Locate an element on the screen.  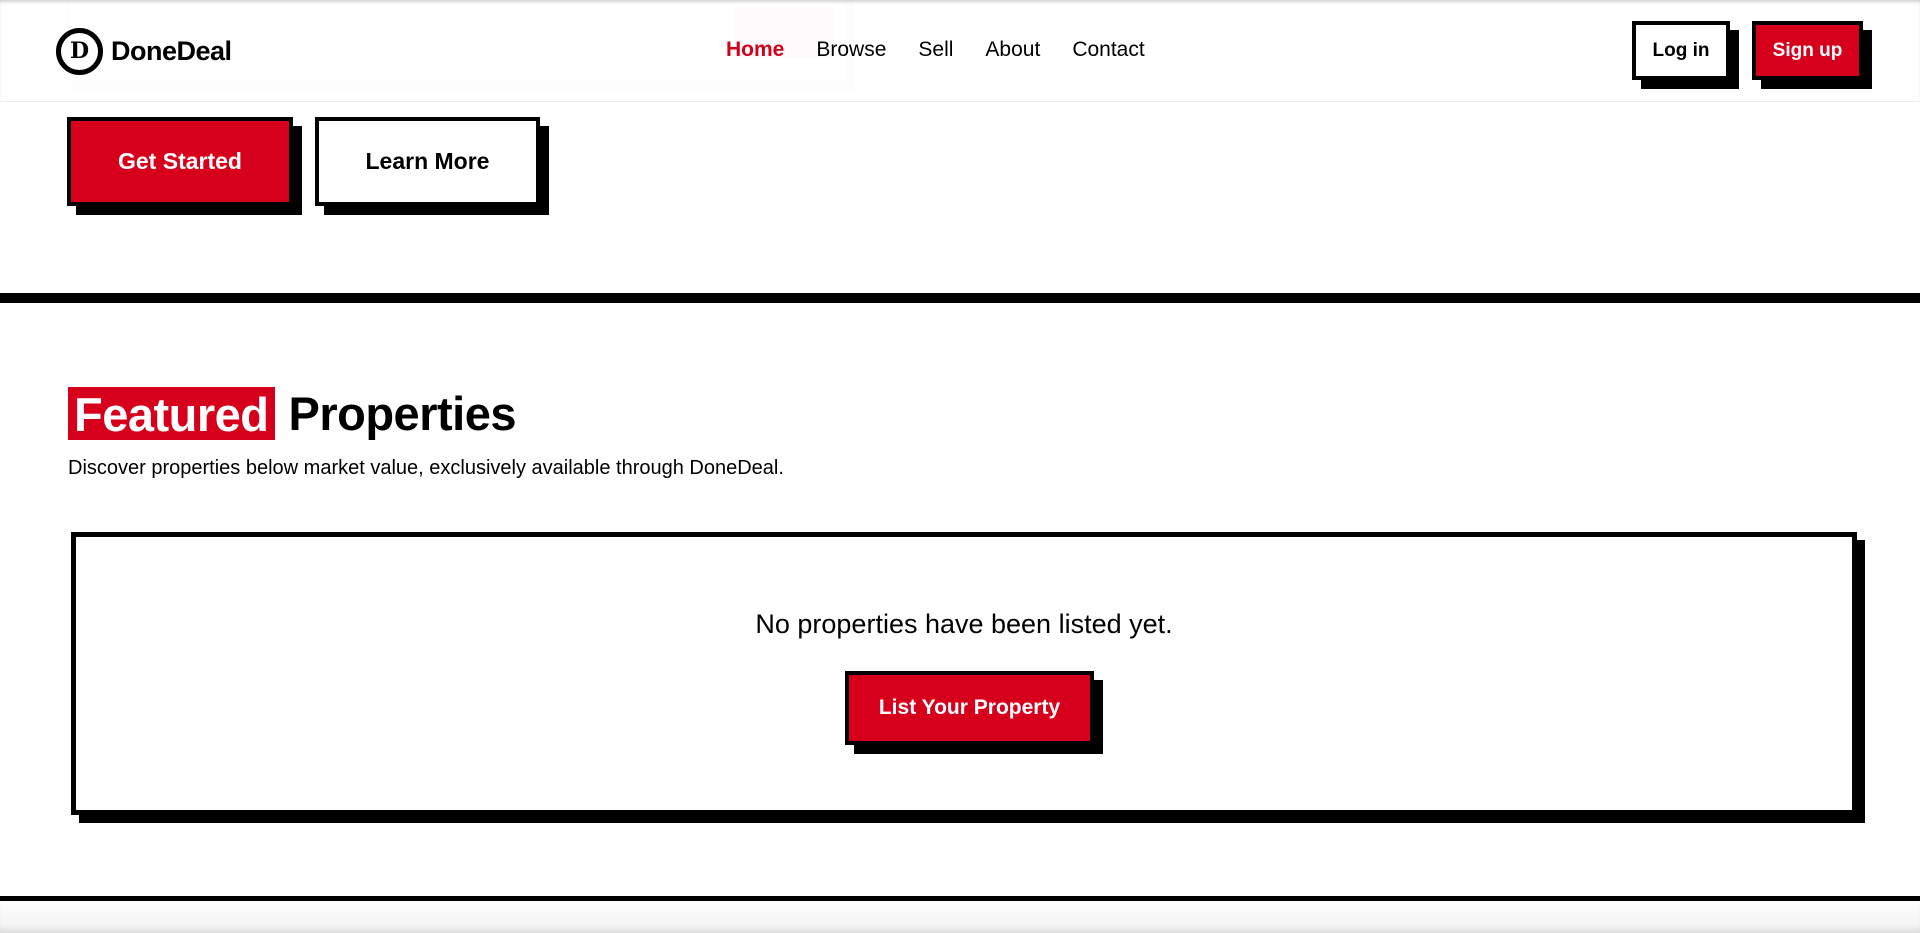
login-button: Log in is located at coordinates (1681, 50).